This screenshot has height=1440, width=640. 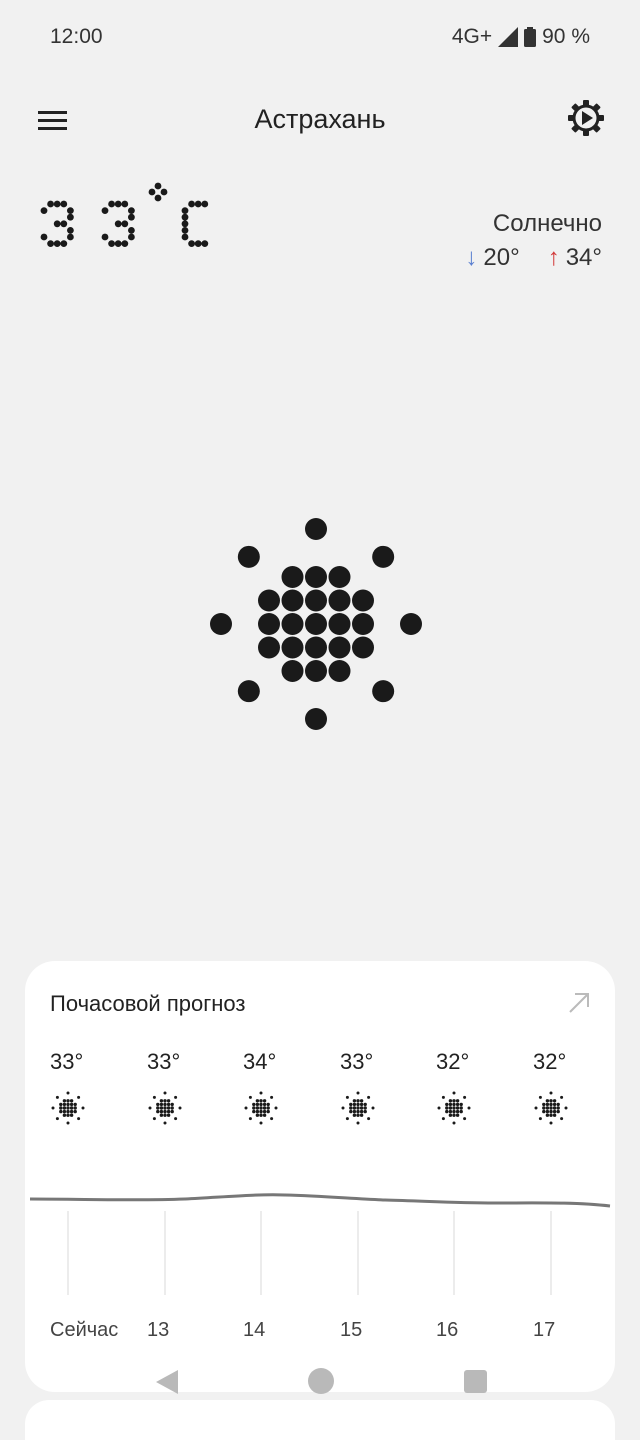 What do you see at coordinates (320, 1420) in the screenshot?
I see `next-card-peek` at bounding box center [320, 1420].